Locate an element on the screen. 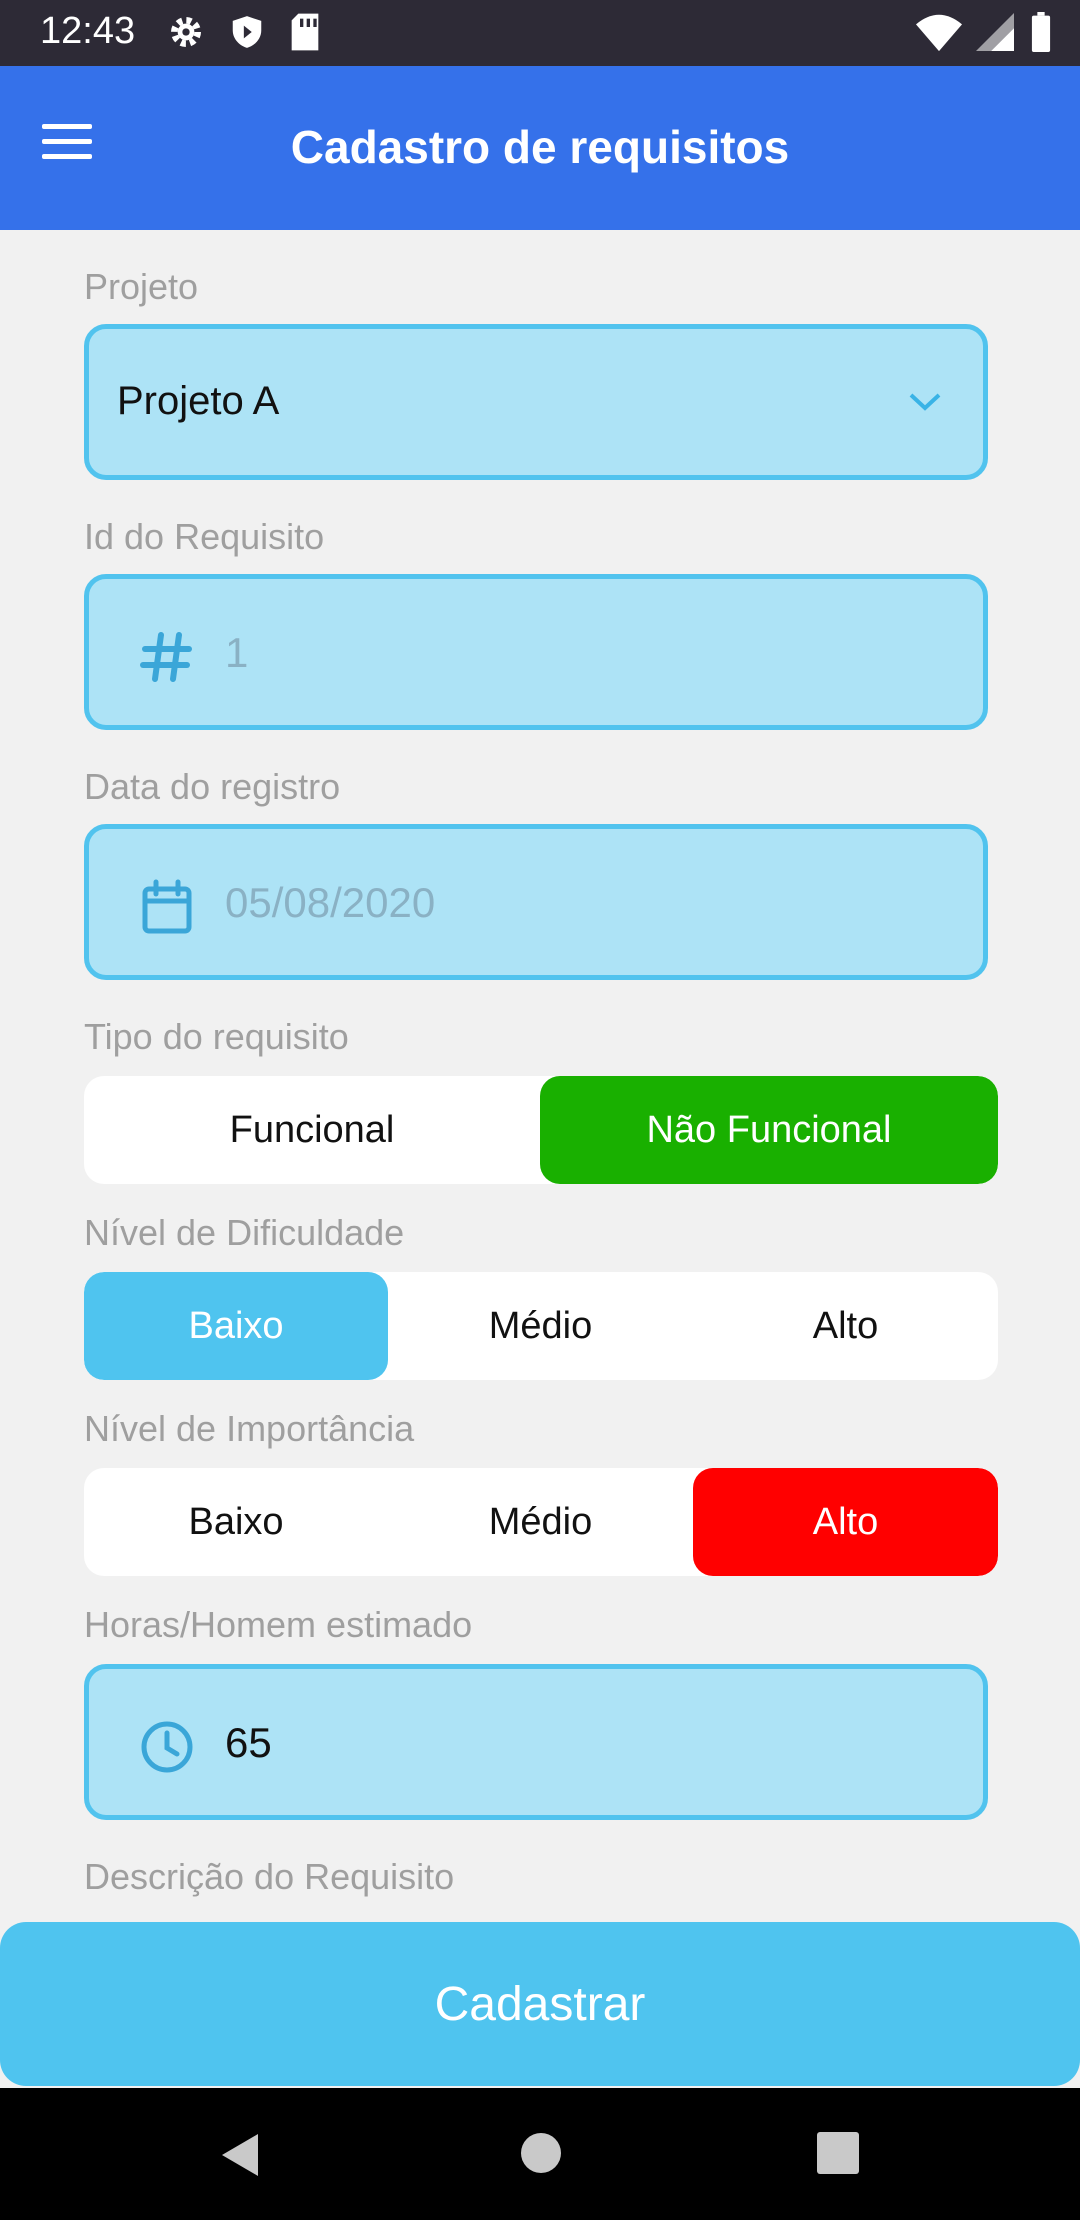 The width and height of the screenshot is (1080, 2220). project-label: Projeto is located at coordinates (141, 286).